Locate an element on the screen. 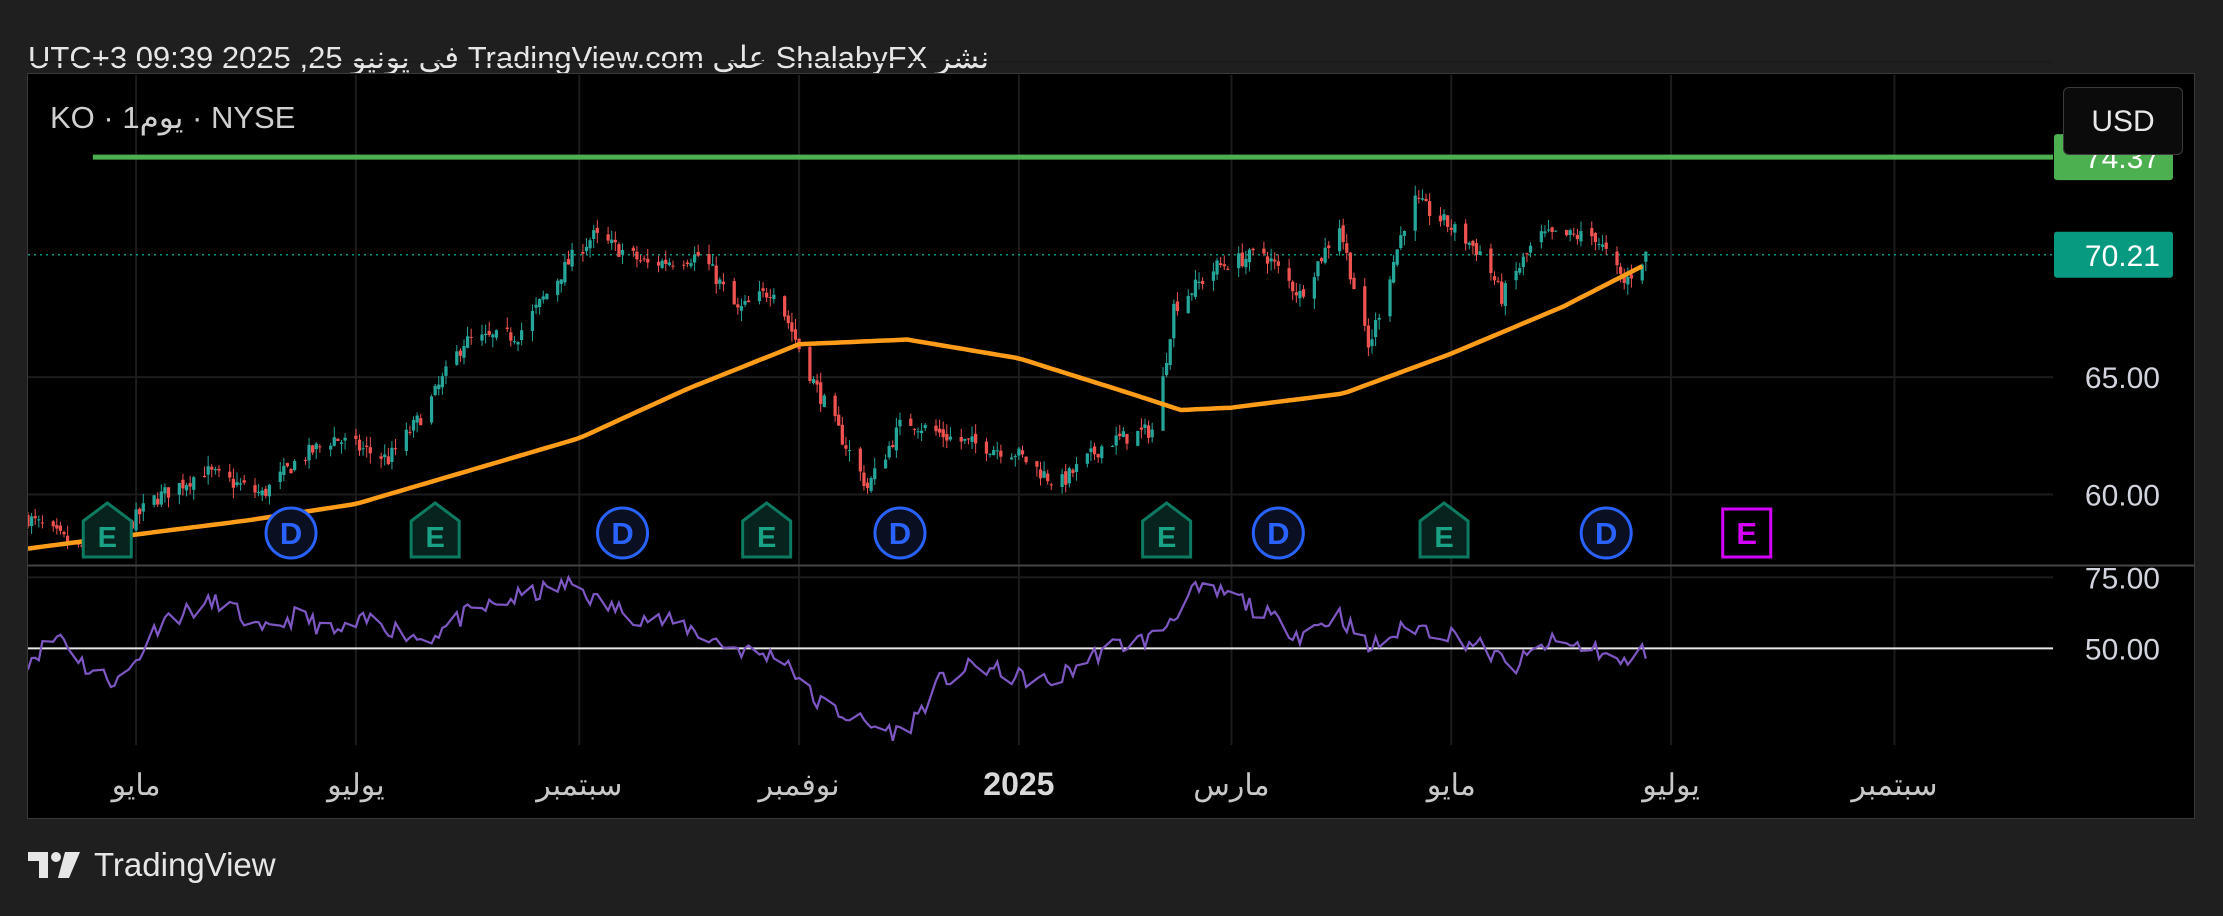 The image size is (2223, 916). upcoming-earnings-icon: E is located at coordinates (1747, 533).